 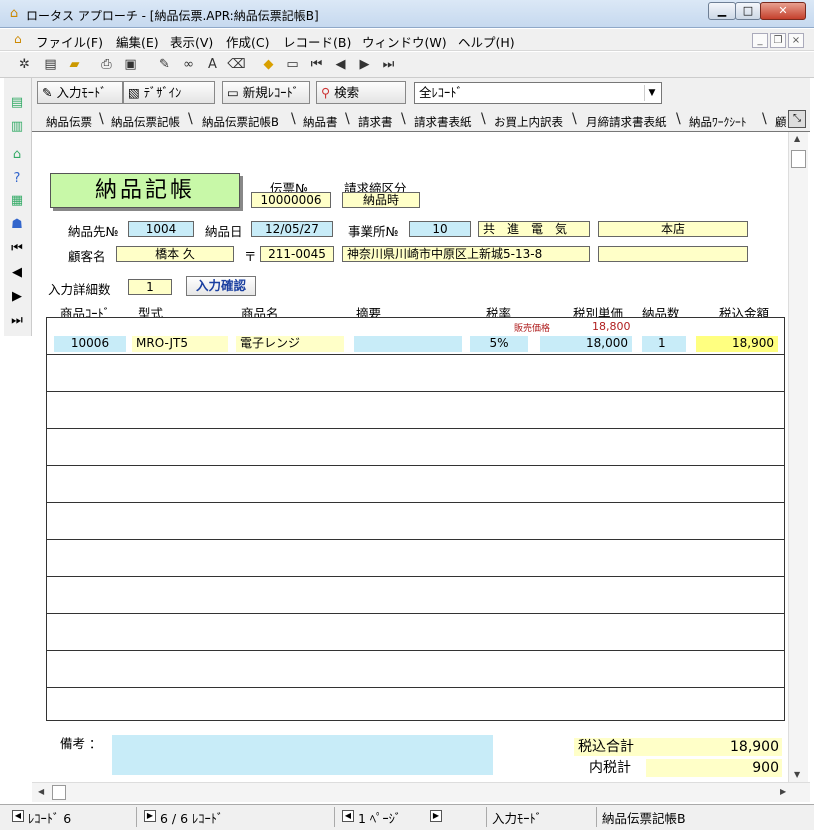 I want to click on people-icon: ☗, so click(x=17, y=225).